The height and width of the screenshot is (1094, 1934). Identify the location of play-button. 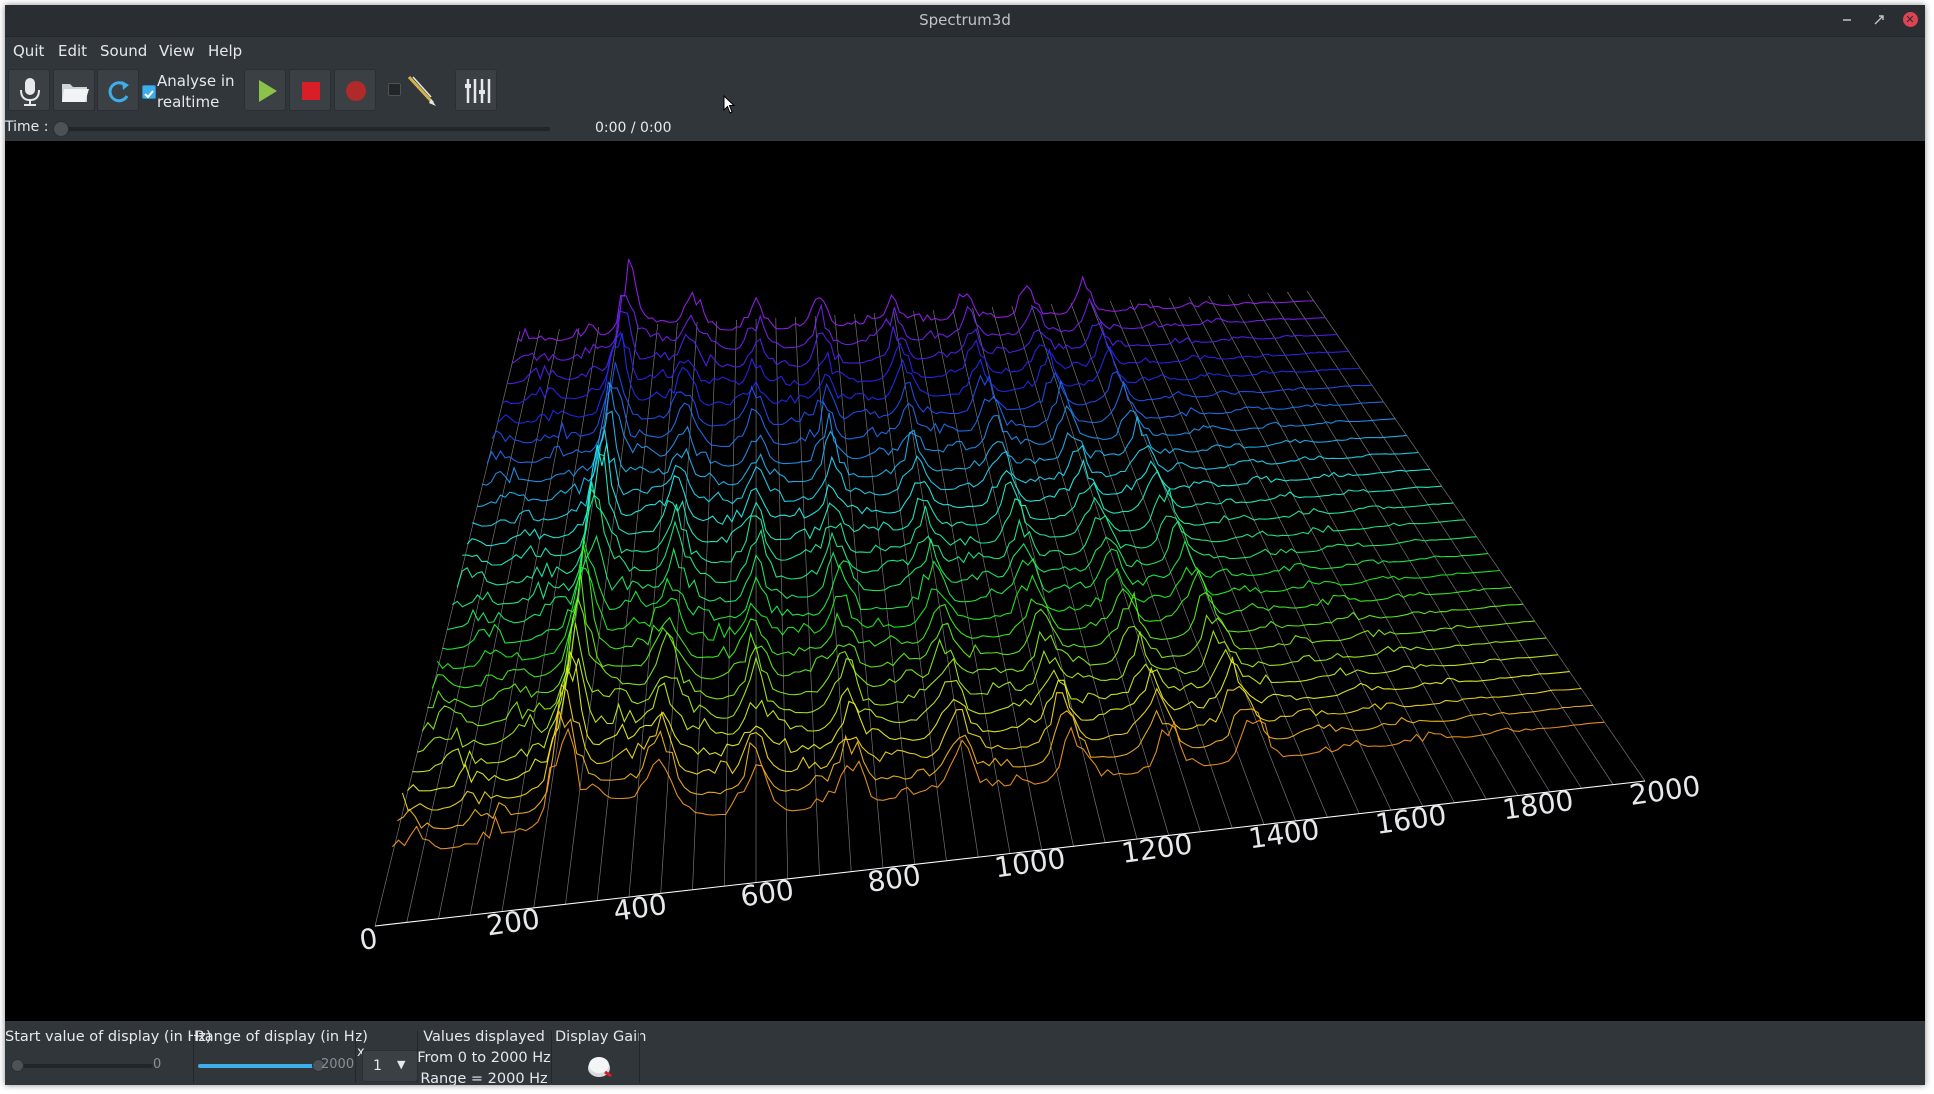
(265, 90).